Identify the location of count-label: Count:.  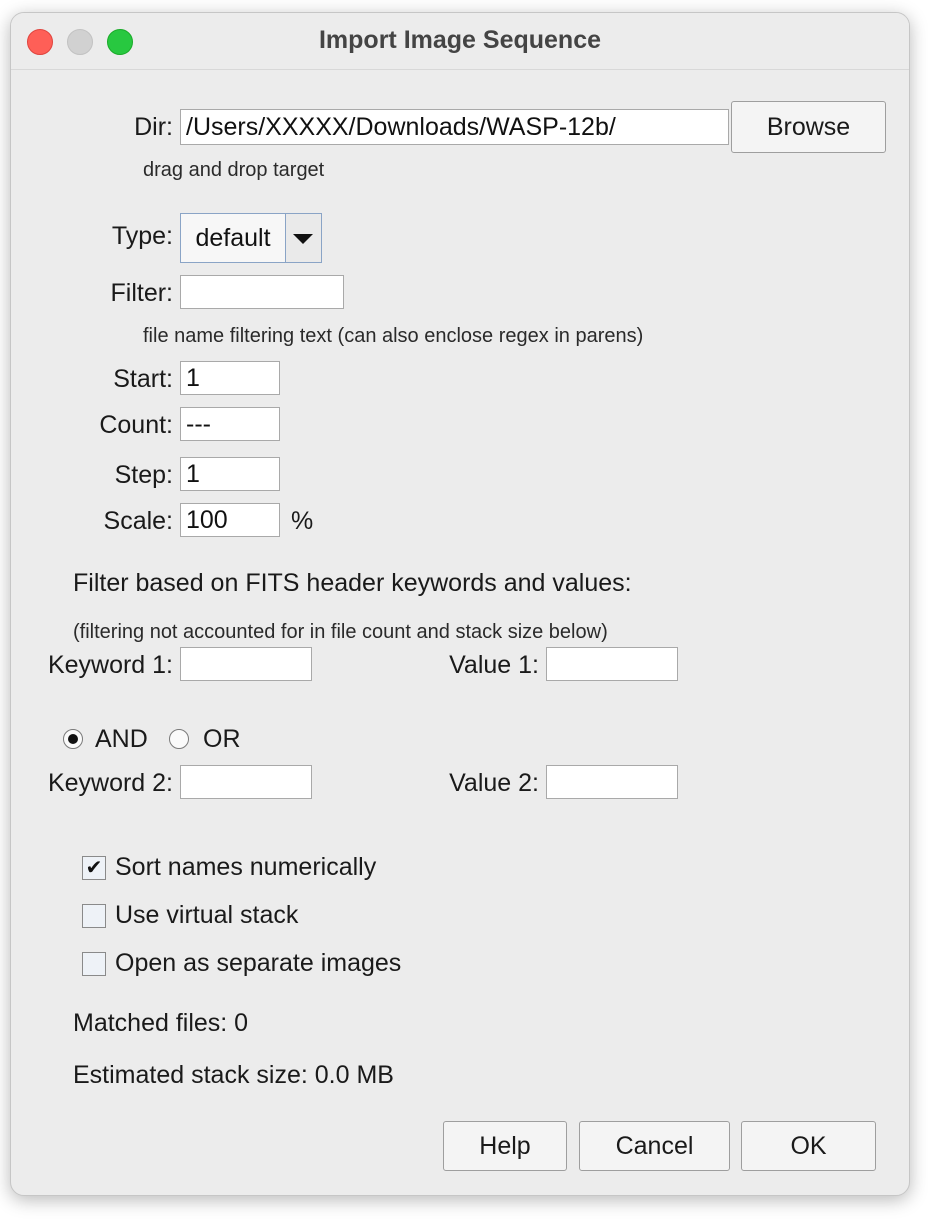
(136, 425).